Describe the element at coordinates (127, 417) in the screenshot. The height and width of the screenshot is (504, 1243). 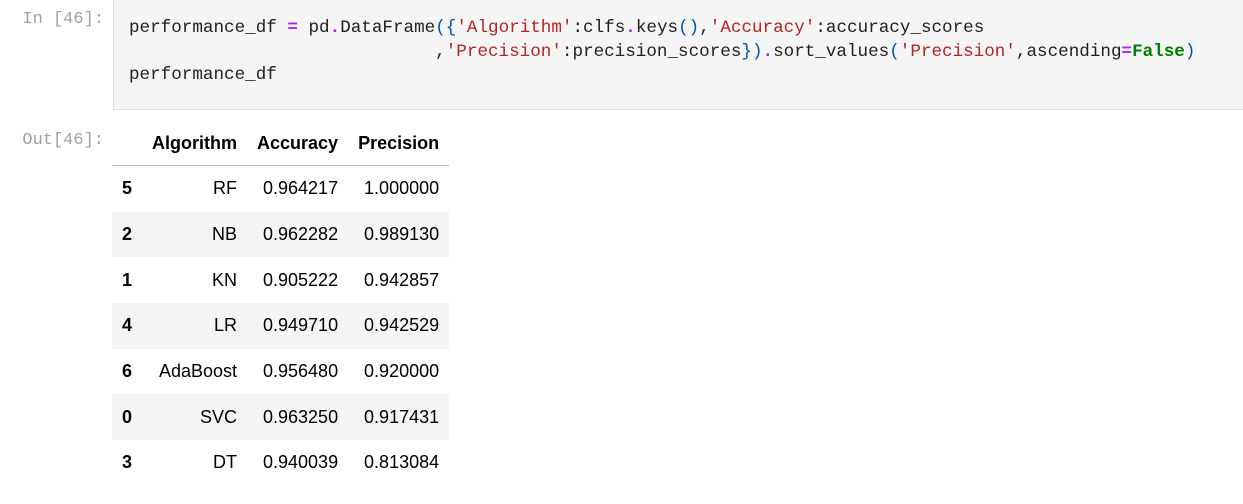
I see `row-index: 0` at that location.